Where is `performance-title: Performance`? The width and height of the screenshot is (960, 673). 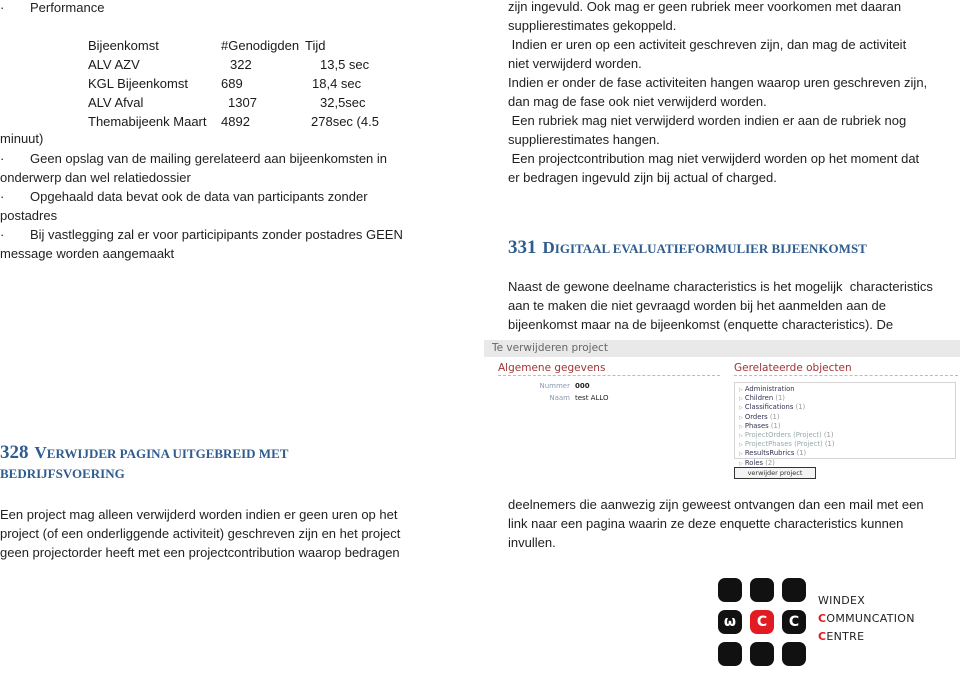
performance-title: Performance is located at coordinates (67, 7).